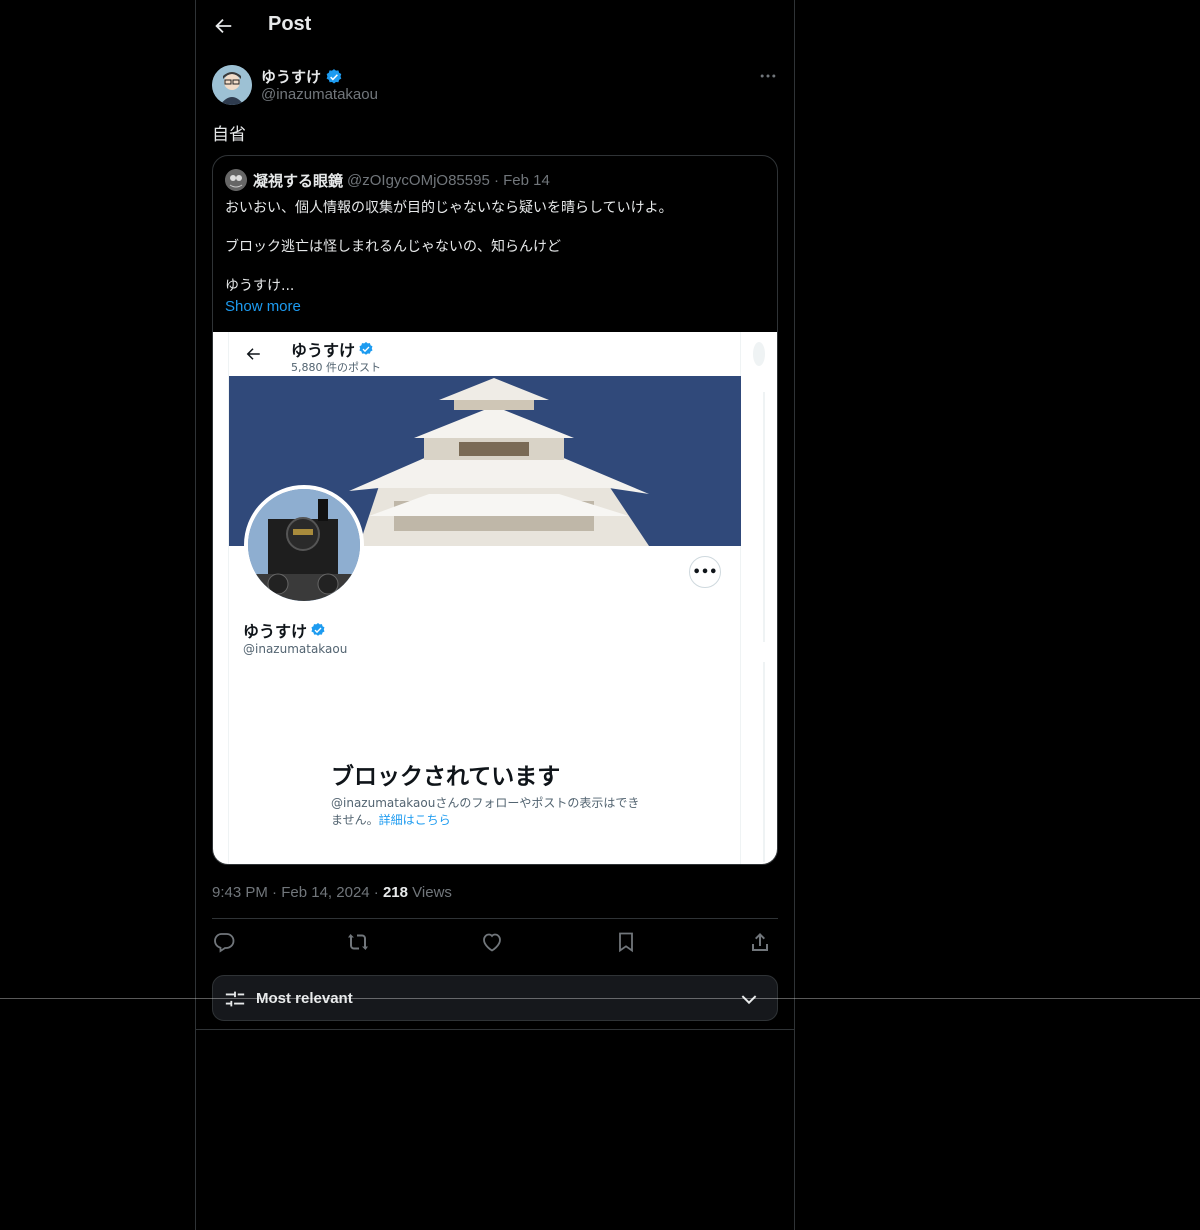  Describe the element at coordinates (235, 999) in the screenshot. I see `sliders-icon` at that location.